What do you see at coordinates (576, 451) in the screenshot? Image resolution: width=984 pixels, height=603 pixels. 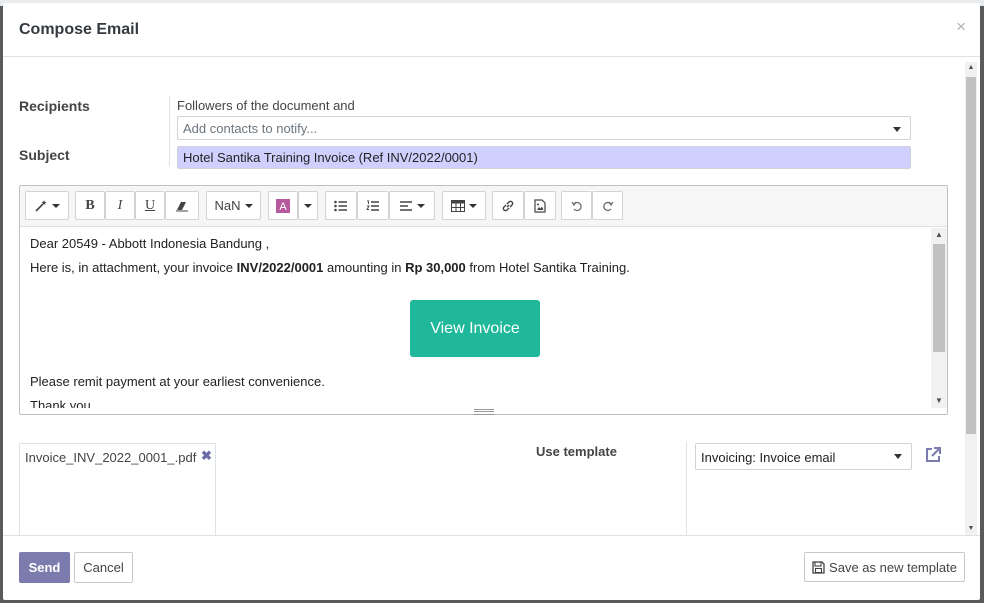 I see `use-template-label: Use template` at bounding box center [576, 451].